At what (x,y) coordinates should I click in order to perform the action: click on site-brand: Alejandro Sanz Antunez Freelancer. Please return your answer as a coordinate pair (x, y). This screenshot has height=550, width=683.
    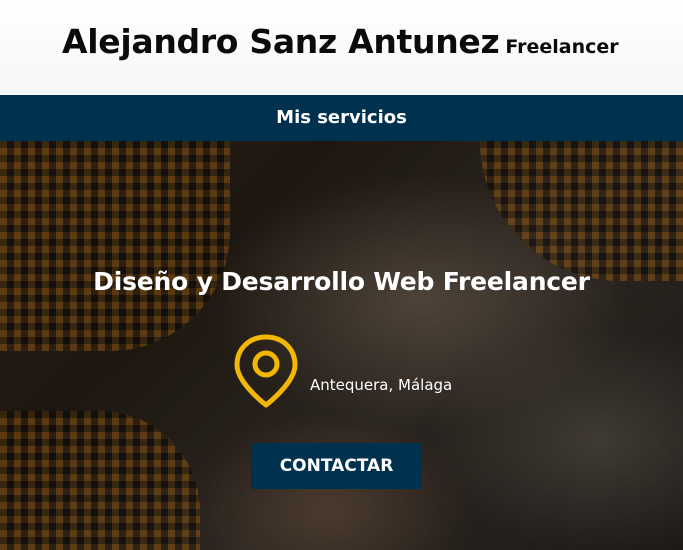
    Looking at the image, I should click on (340, 41).